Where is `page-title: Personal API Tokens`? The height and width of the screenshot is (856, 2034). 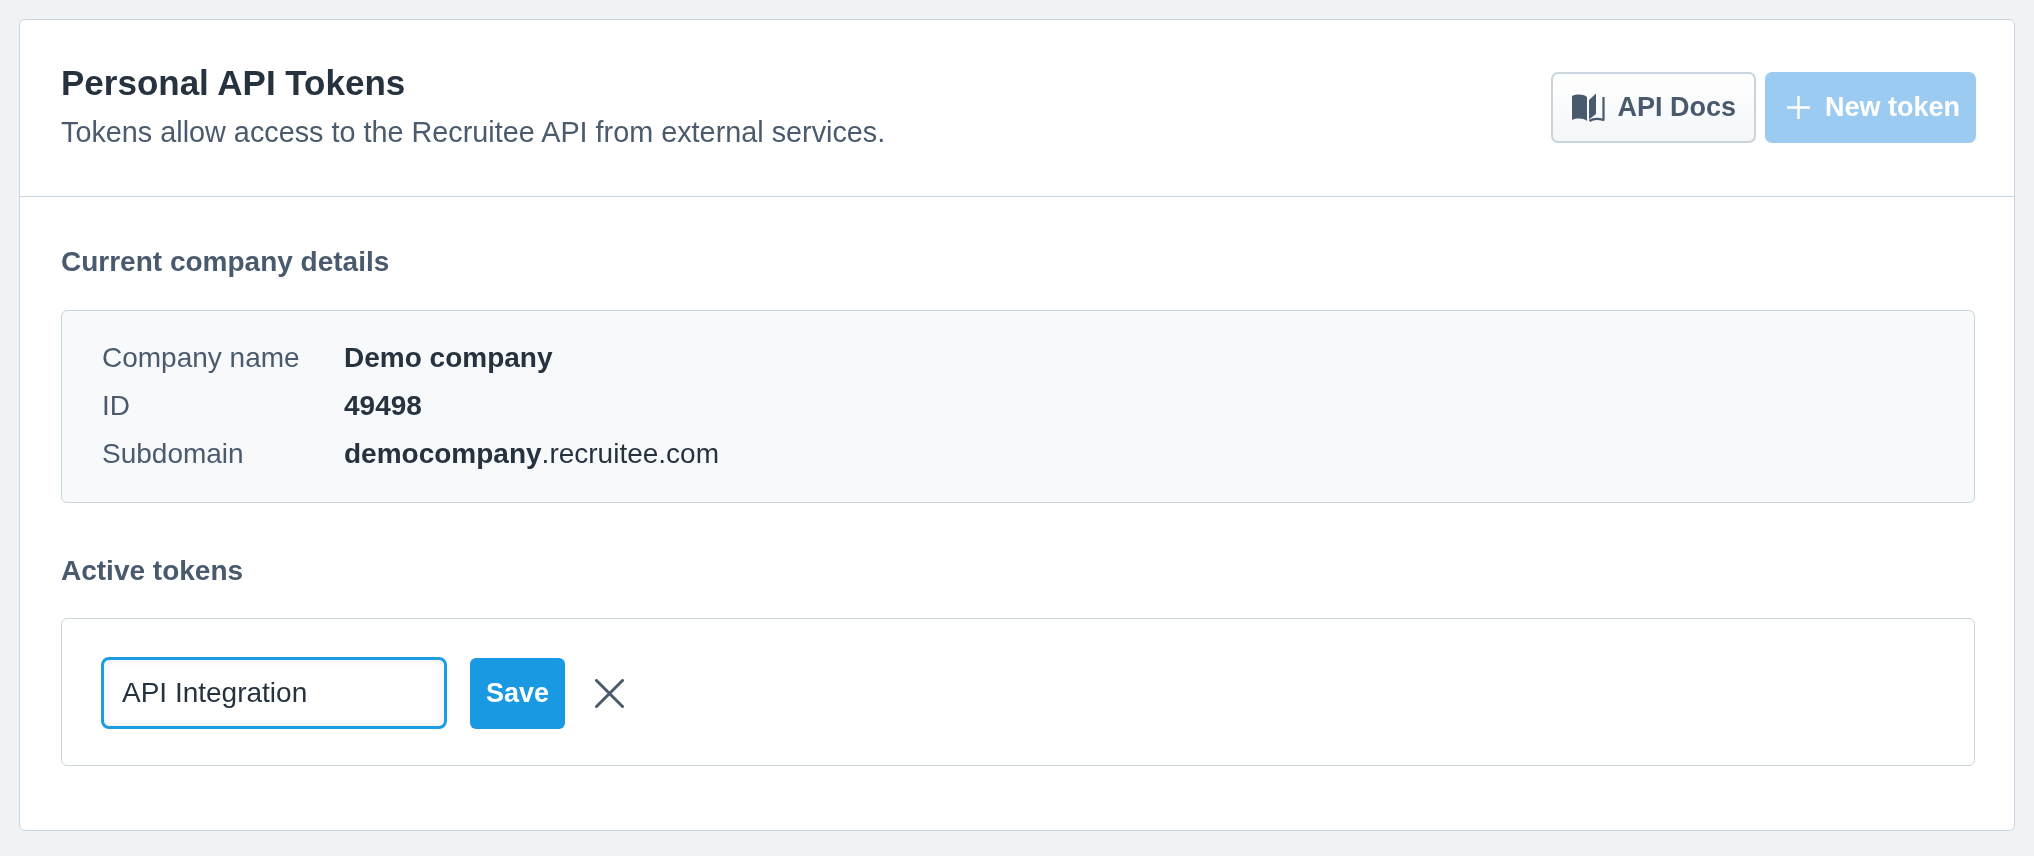 page-title: Personal API Tokens is located at coordinates (234, 82).